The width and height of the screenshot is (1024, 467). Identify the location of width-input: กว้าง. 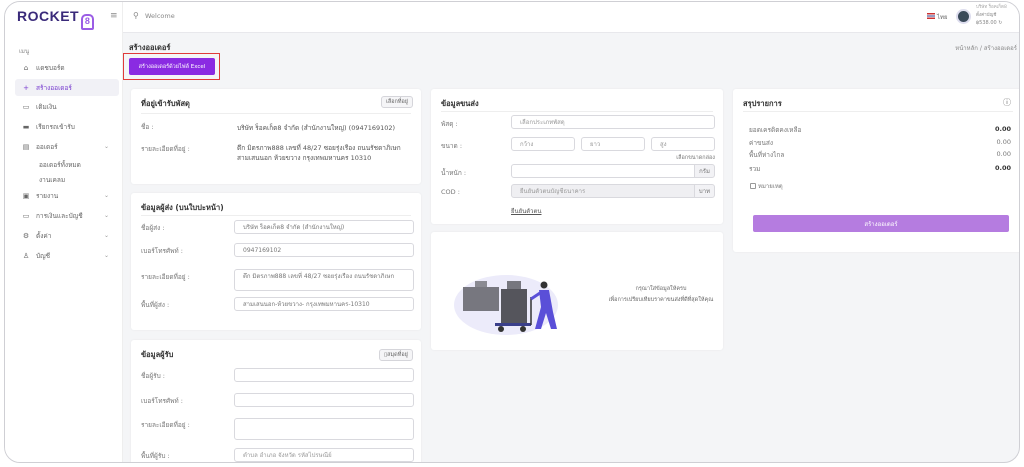
(543, 144).